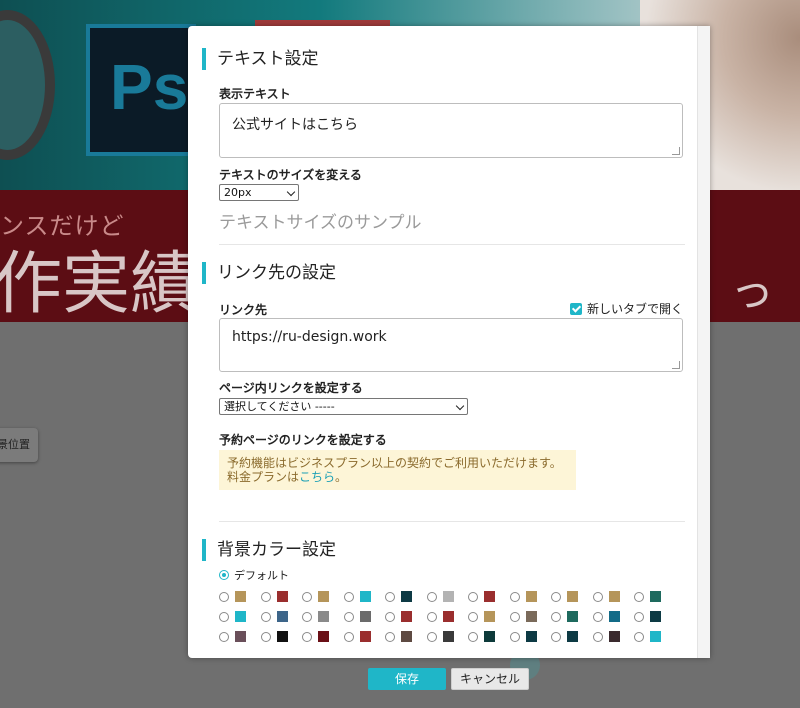 The image size is (800, 708). I want to click on pricing-plan-link: こちら, so click(317, 477).